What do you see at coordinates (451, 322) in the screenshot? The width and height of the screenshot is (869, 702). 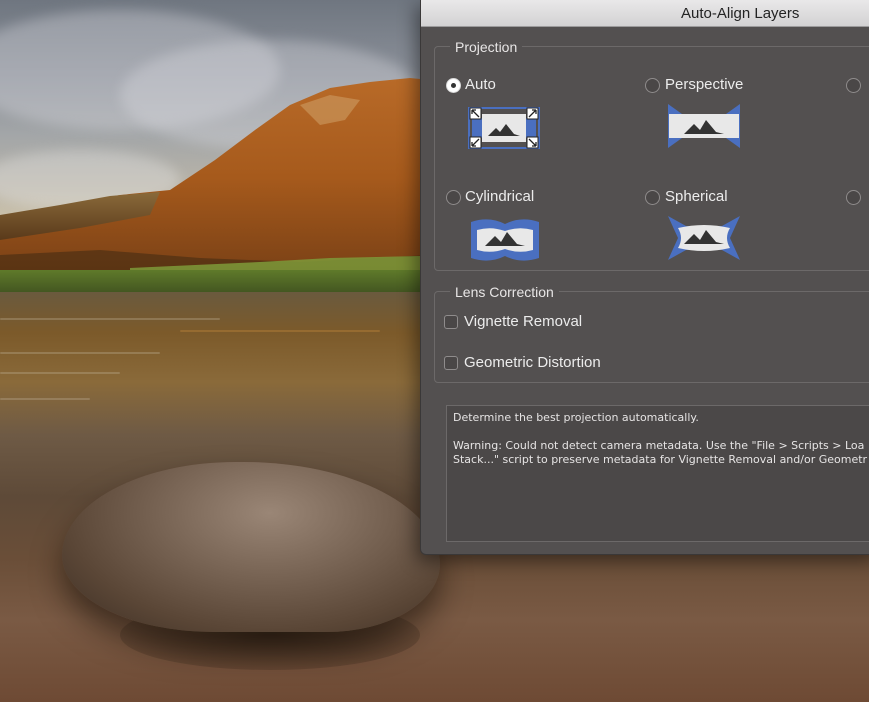 I see `vignette-removal-checkbox` at bounding box center [451, 322].